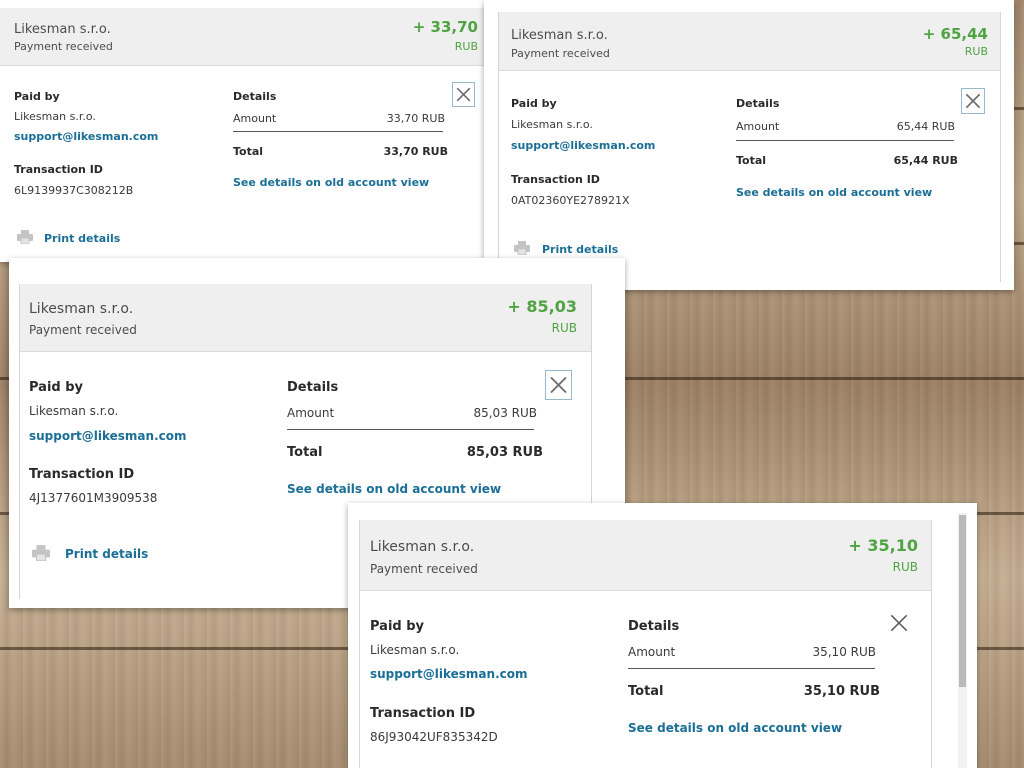 This screenshot has height=768, width=1024. Describe the element at coordinates (844, 652) in the screenshot. I see `amount-value: 35,10 RUB` at that location.